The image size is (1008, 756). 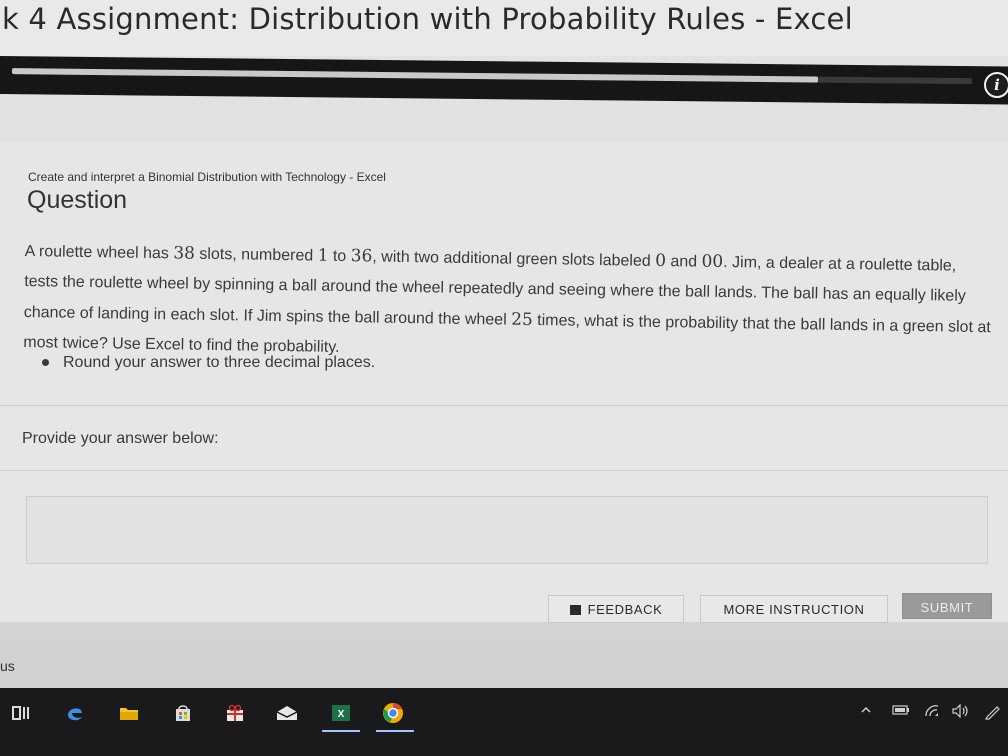 What do you see at coordinates (575, 610) in the screenshot?
I see `feedback-icon` at bounding box center [575, 610].